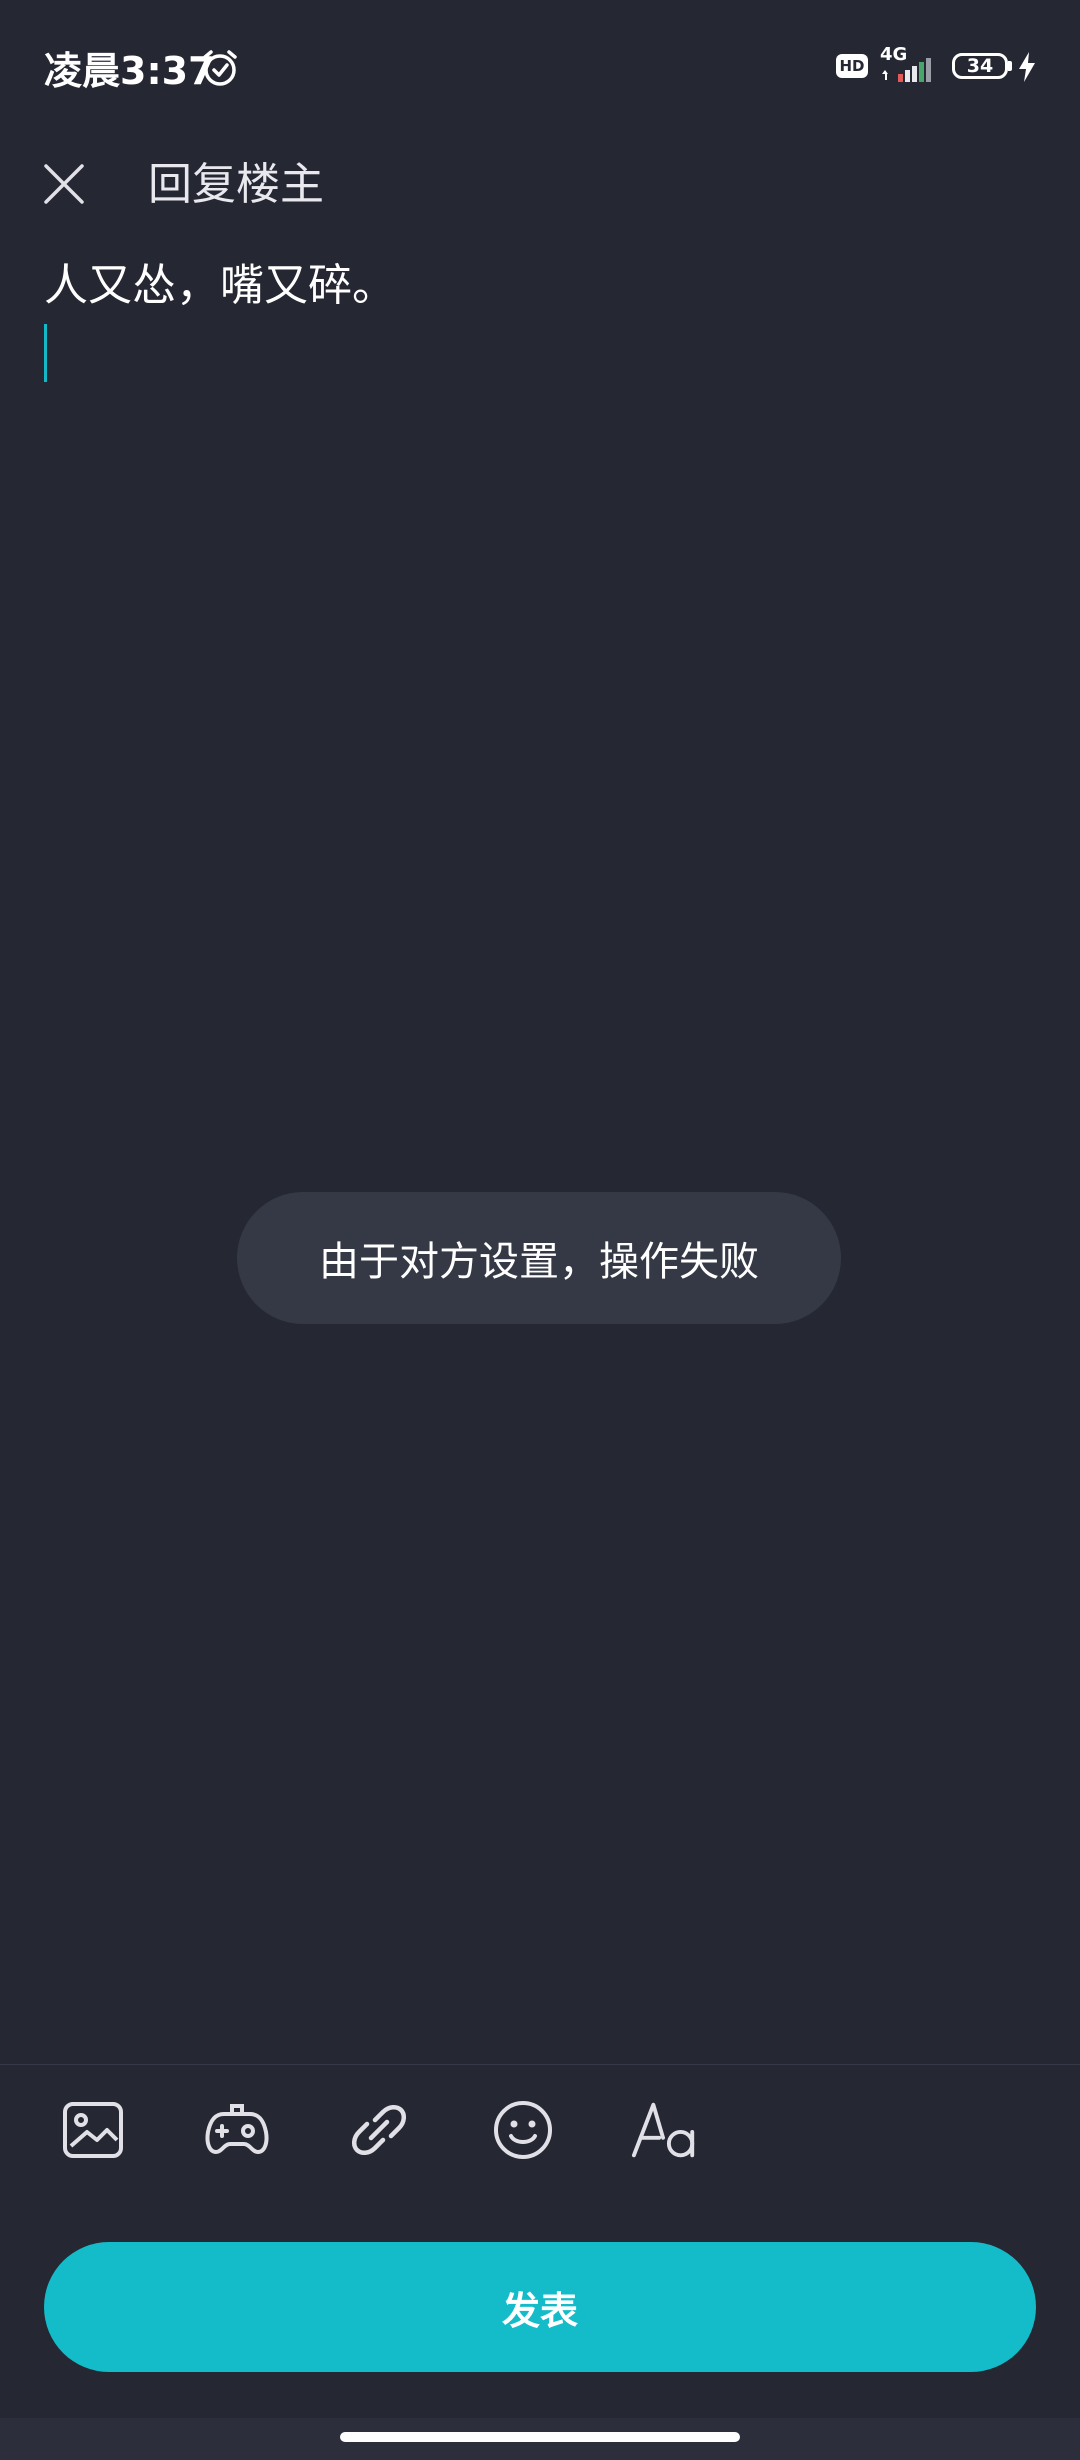  I want to click on battery-level: 34, so click(980, 66).